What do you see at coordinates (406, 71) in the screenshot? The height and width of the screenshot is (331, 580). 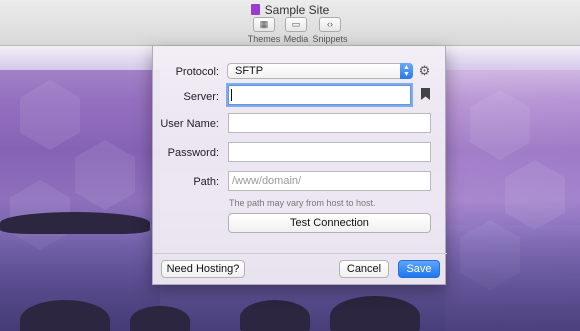 I see `popup-arrows-icon: ▲ ▼` at bounding box center [406, 71].